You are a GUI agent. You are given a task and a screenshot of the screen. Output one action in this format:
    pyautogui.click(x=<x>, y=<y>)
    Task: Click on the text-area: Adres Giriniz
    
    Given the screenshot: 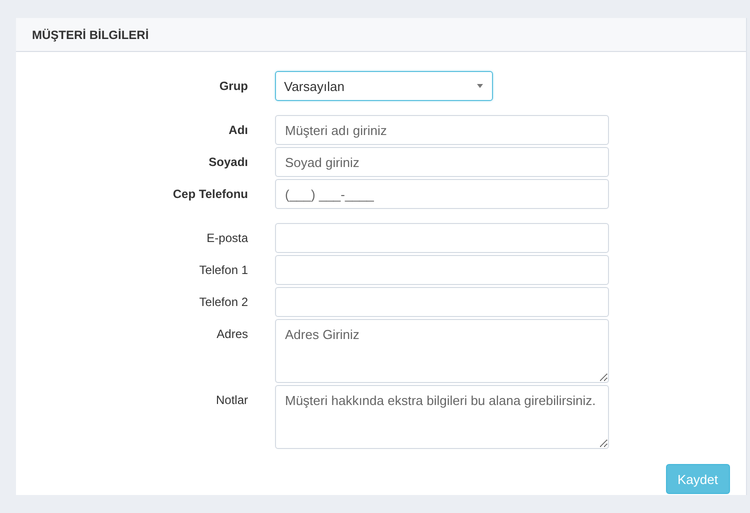 What is the action you would take?
    pyautogui.click(x=442, y=351)
    